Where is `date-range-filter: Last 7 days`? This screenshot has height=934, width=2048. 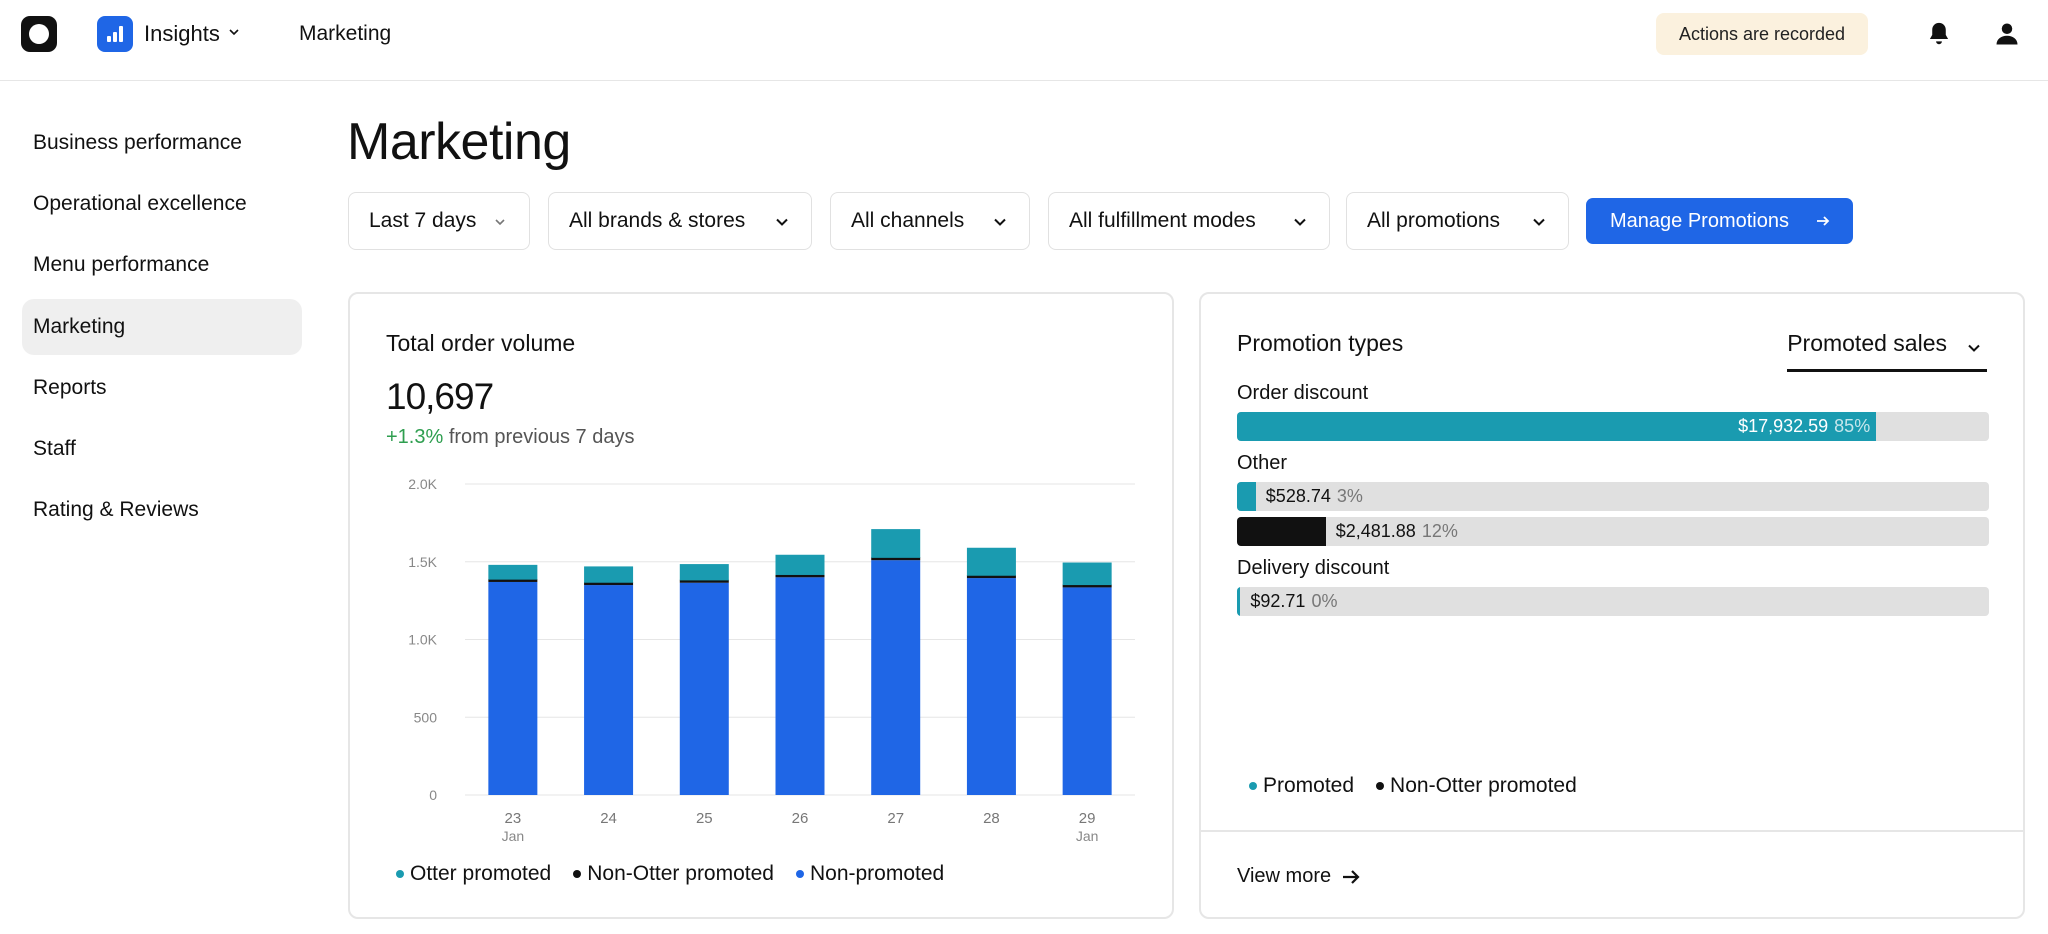
date-range-filter: Last 7 days is located at coordinates (439, 221).